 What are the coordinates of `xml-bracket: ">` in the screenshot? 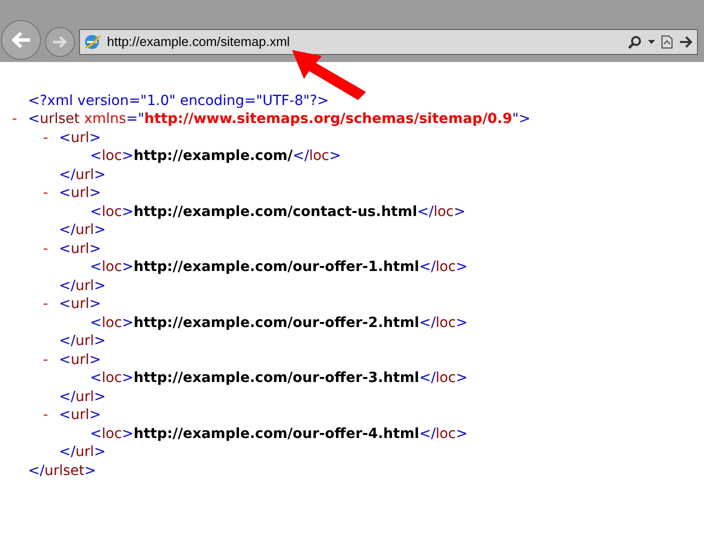 It's located at (521, 120).